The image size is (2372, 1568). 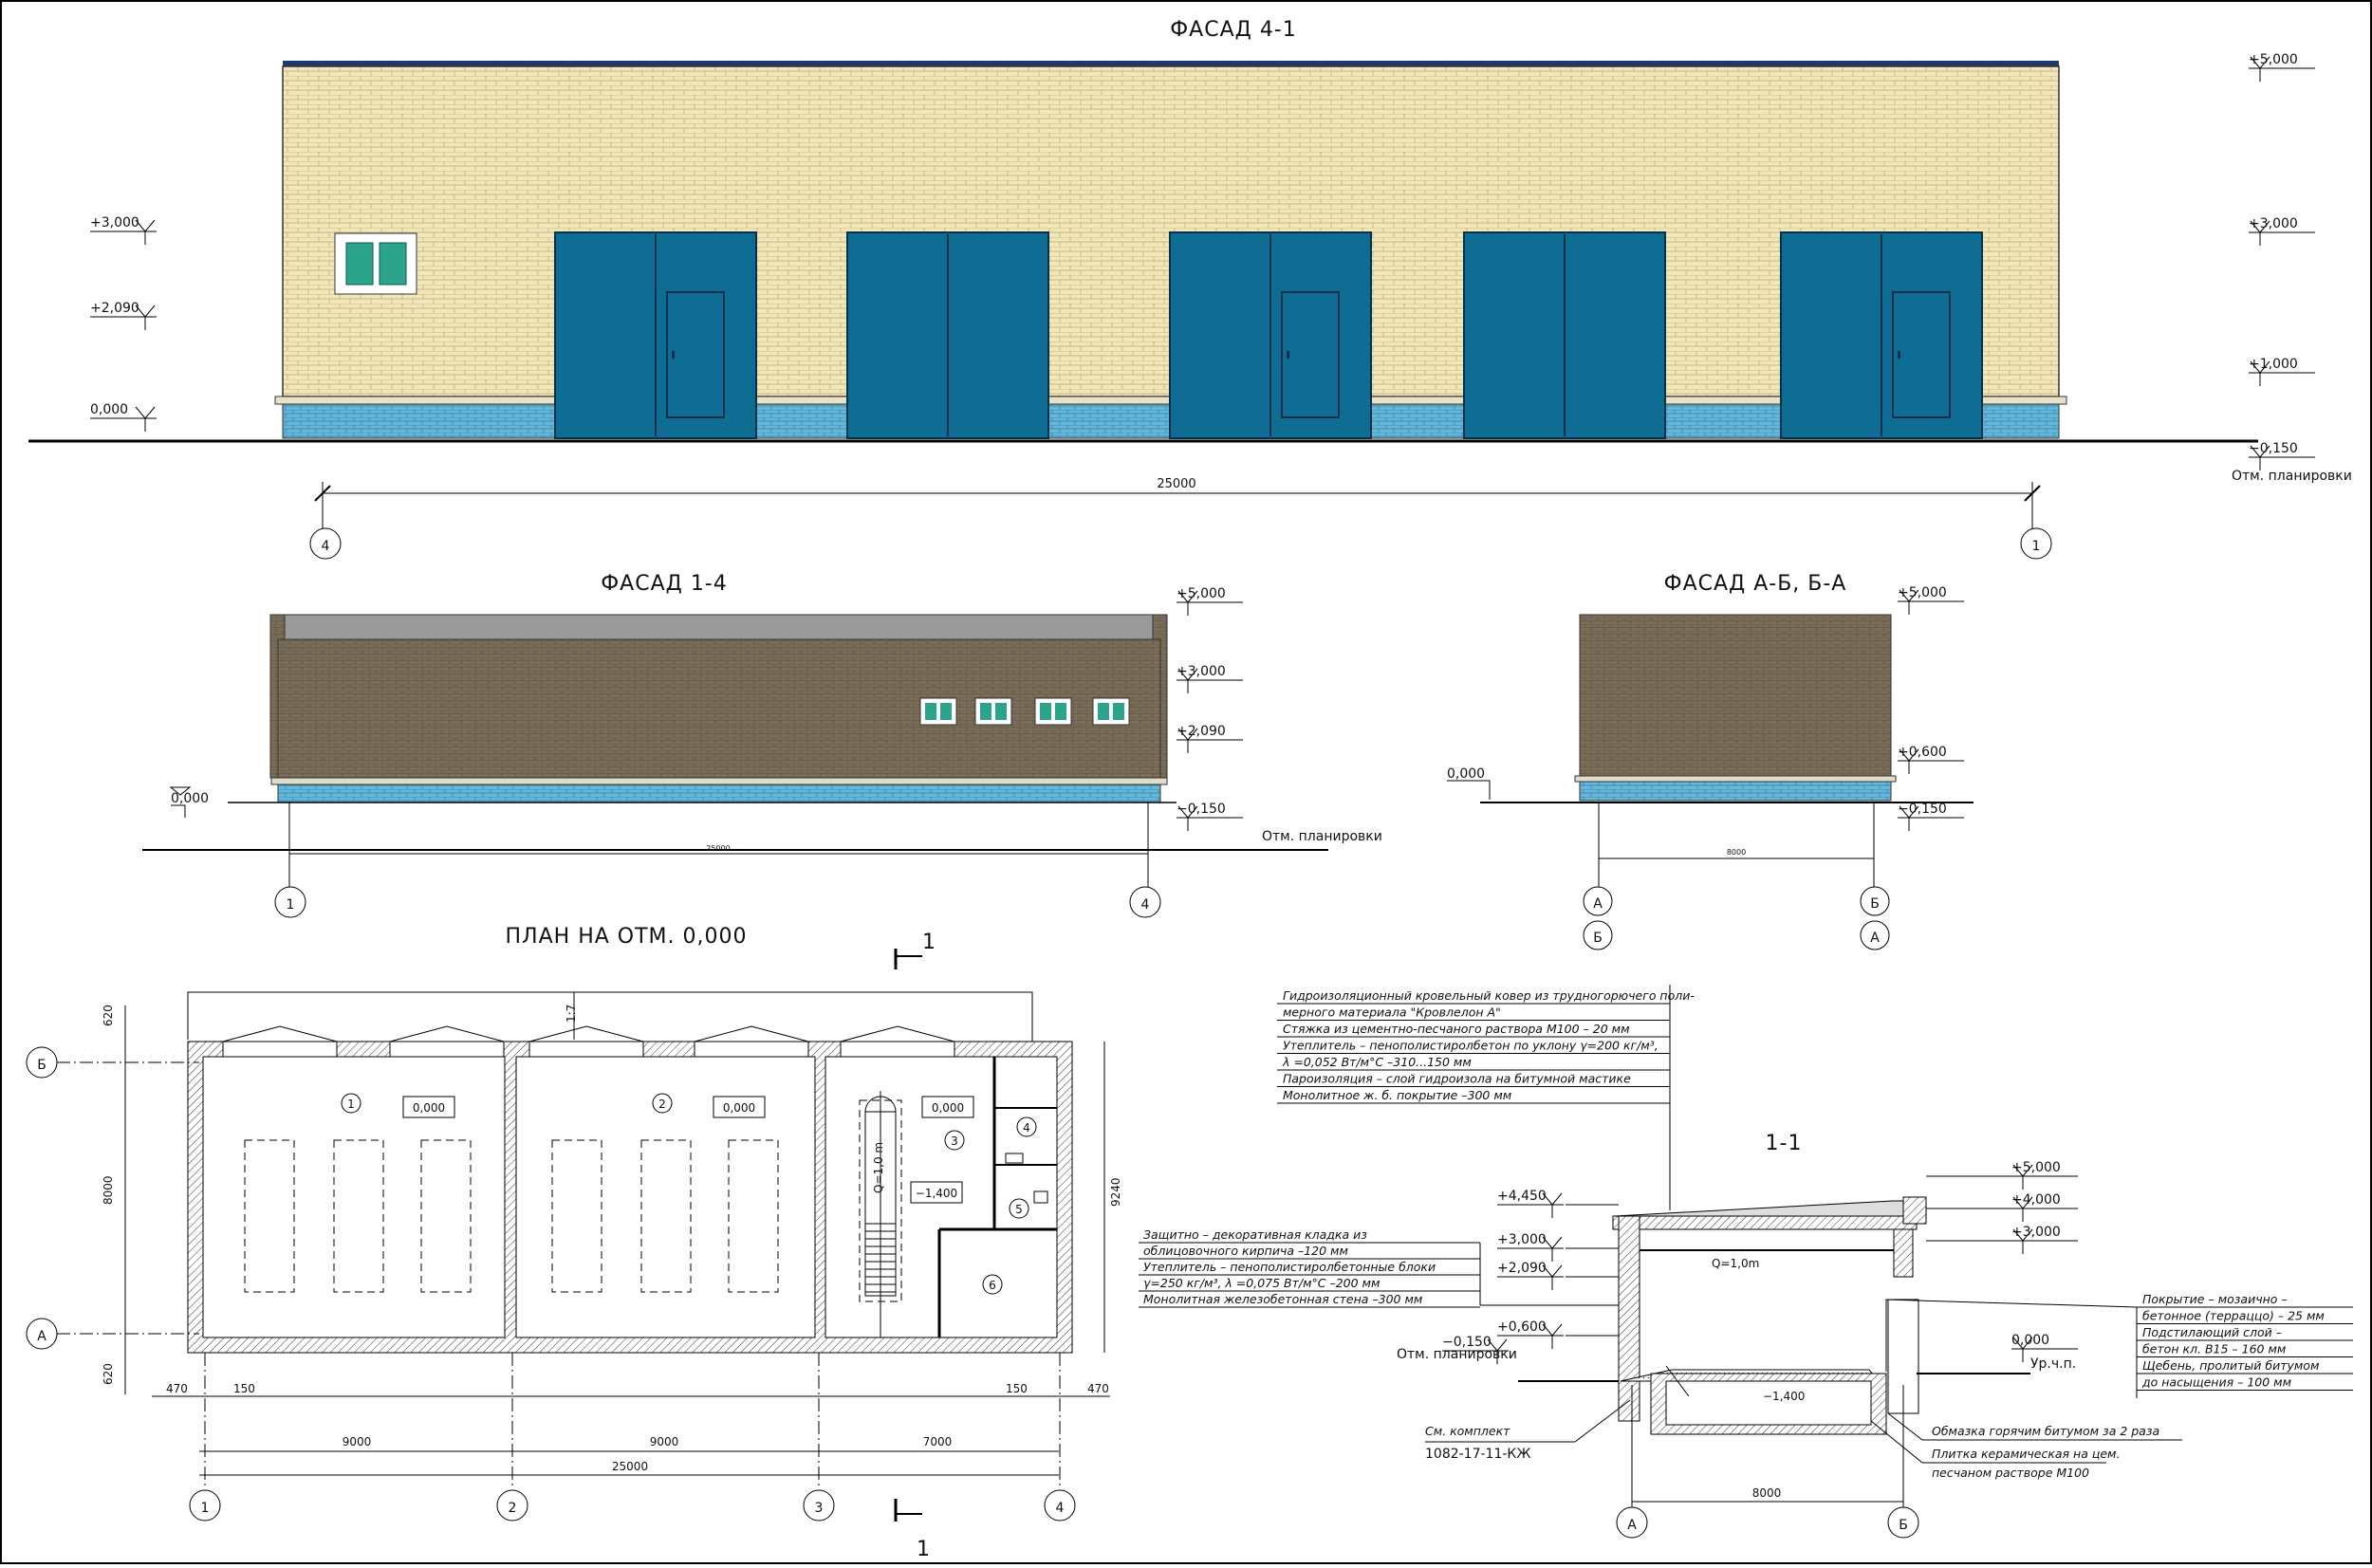 I want to click on sec-level-0000-label: 0,000, so click(x=2030, y=1340).